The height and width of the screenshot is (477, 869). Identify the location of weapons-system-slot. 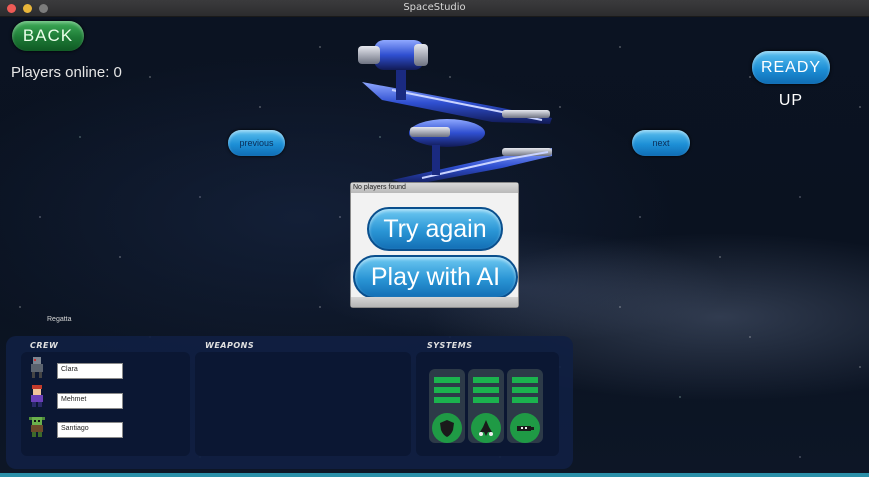
(525, 406).